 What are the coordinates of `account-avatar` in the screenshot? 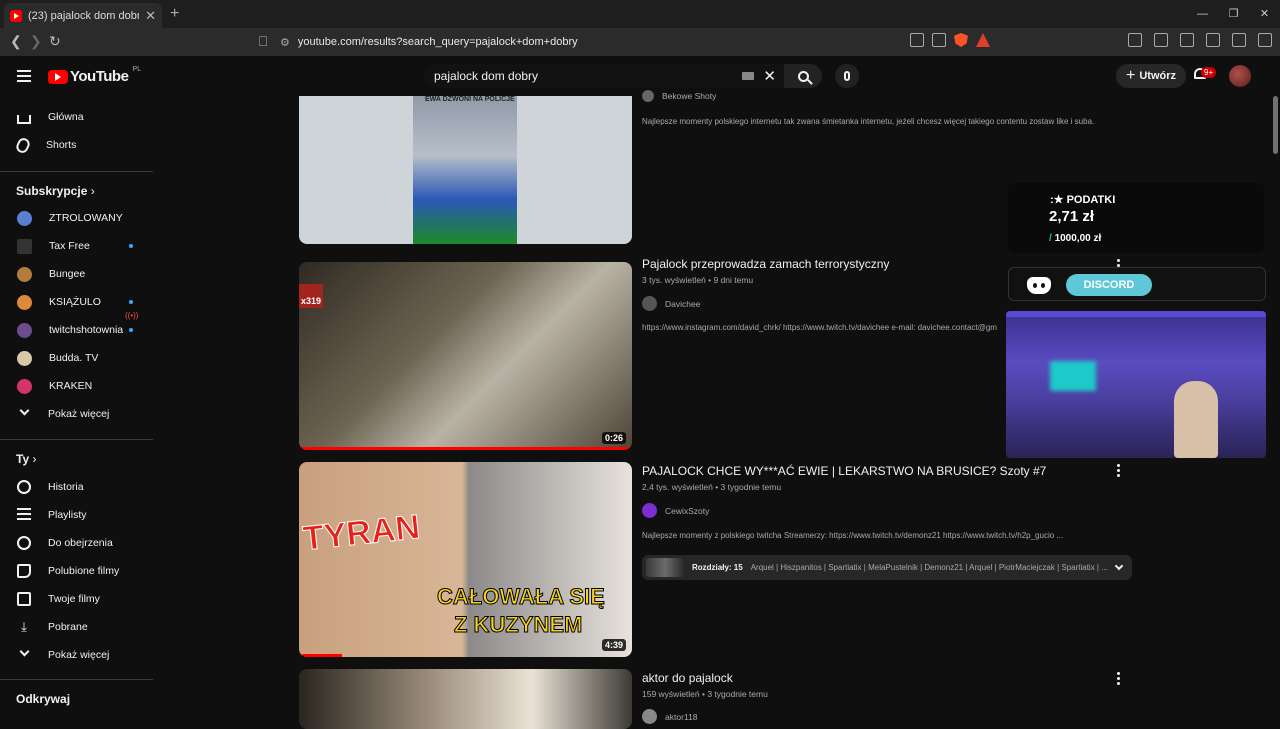 It's located at (1240, 76).